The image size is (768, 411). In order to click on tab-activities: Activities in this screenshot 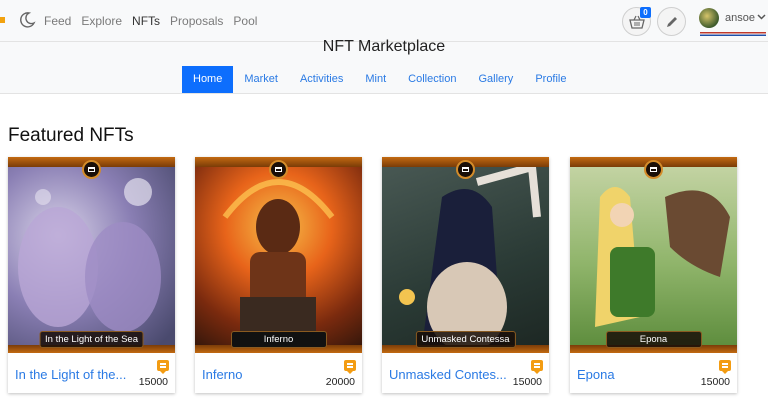, I will do `click(321, 79)`.